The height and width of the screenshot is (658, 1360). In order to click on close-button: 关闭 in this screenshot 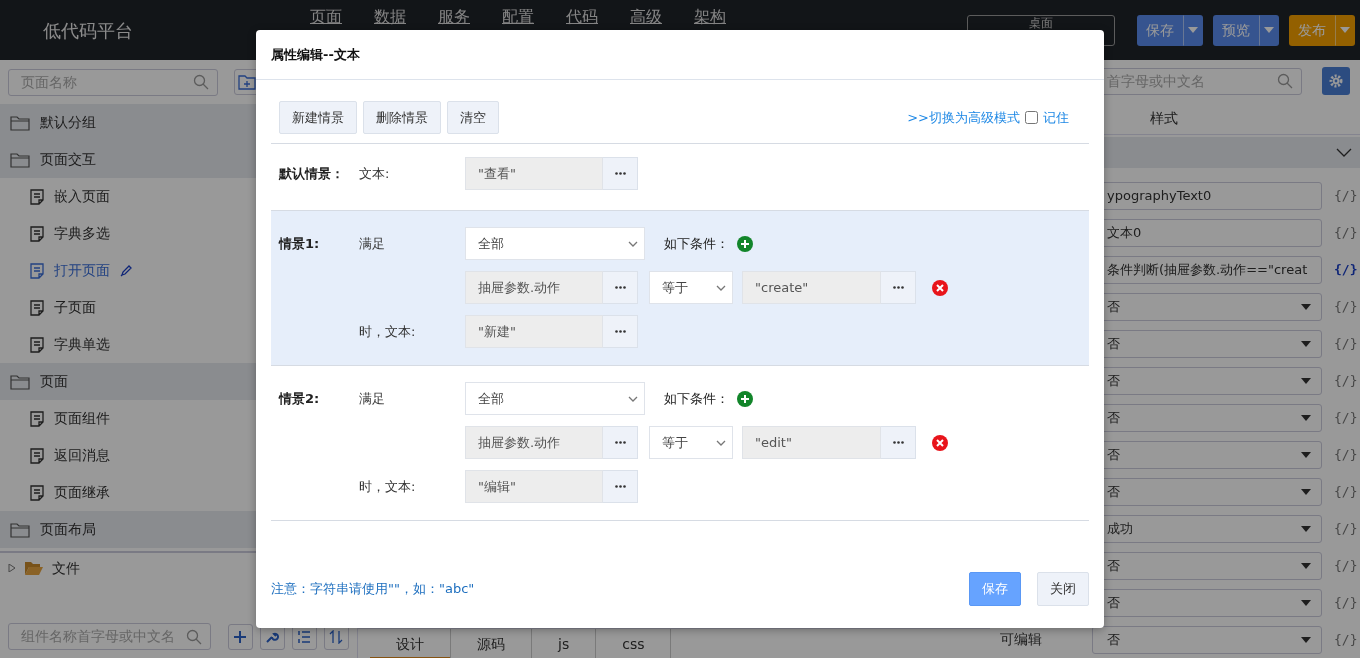, I will do `click(1063, 589)`.